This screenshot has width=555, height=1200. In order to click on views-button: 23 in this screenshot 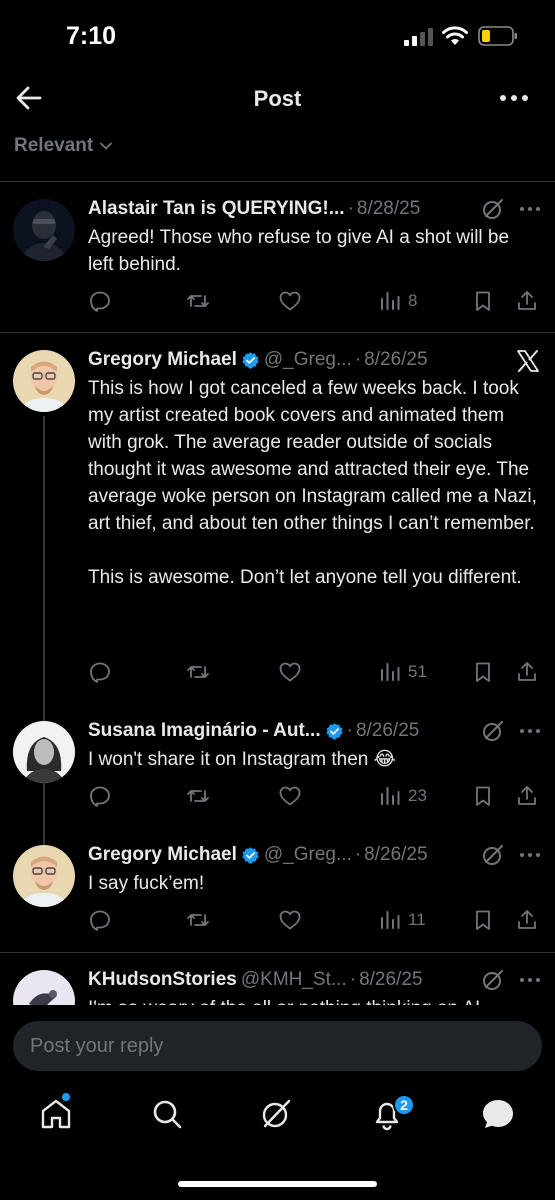, I will do `click(402, 796)`.